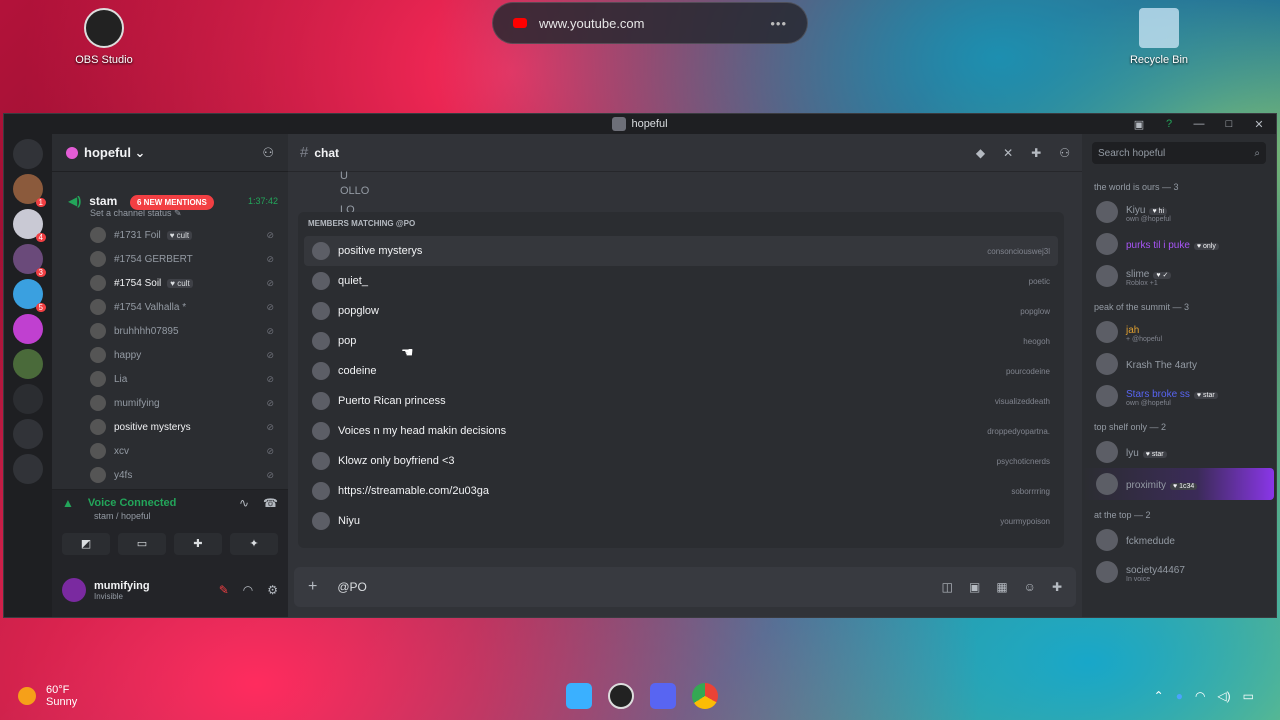 This screenshot has width=1280, height=720. I want to click on member-item: Krash The 4arty, so click(1179, 364).